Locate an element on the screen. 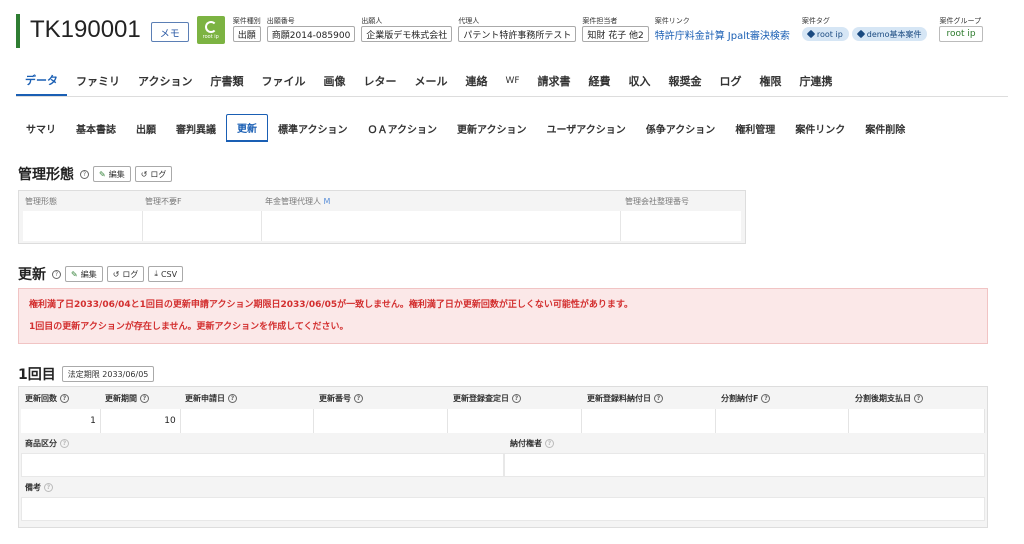 The image size is (1024, 544). fee-calc-link: 特許庁料金計算 is located at coordinates (690, 34).